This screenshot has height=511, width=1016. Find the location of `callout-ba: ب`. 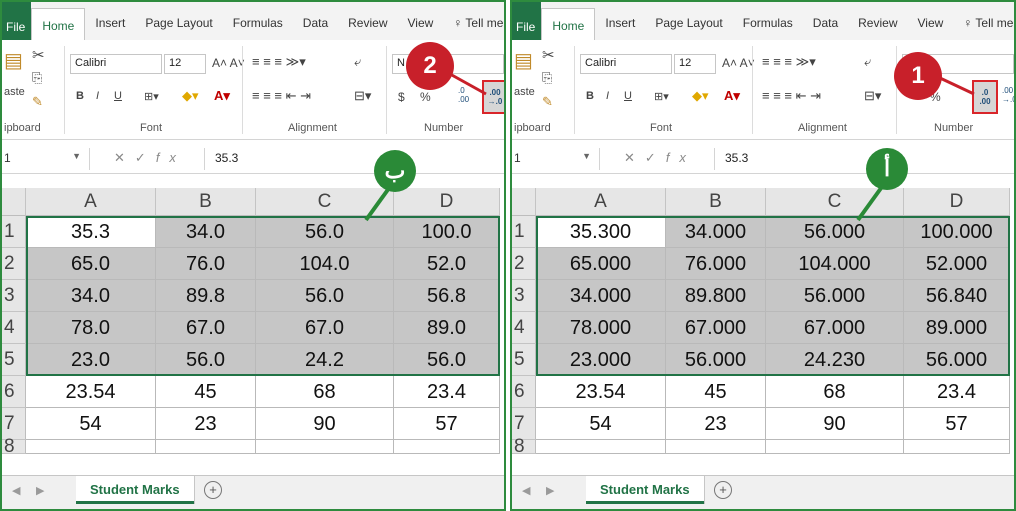

callout-ba: ب is located at coordinates (395, 171).